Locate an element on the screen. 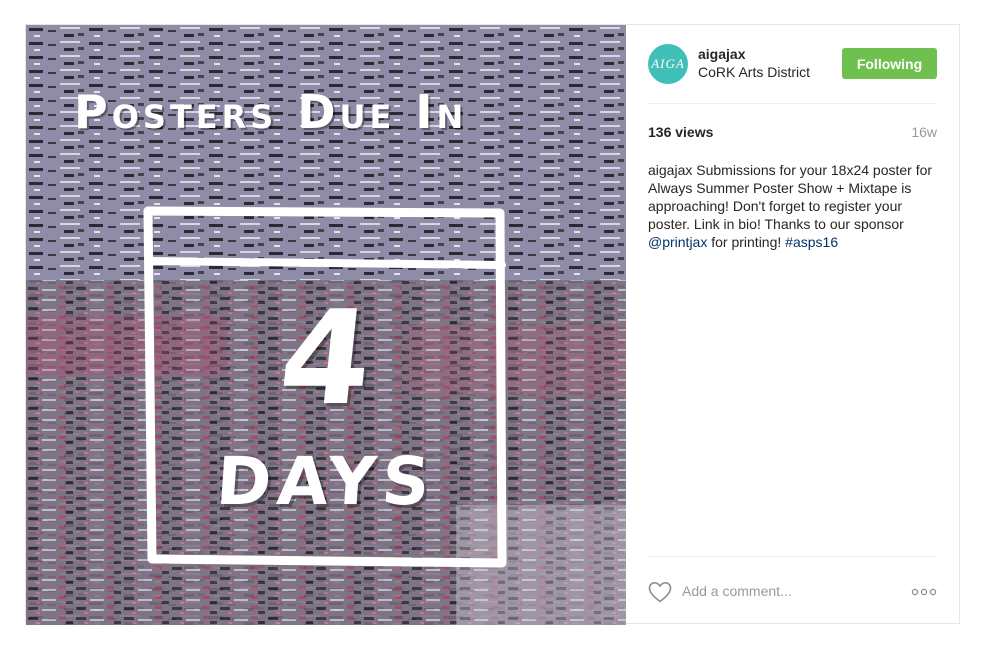  following-button: Following is located at coordinates (889, 63).